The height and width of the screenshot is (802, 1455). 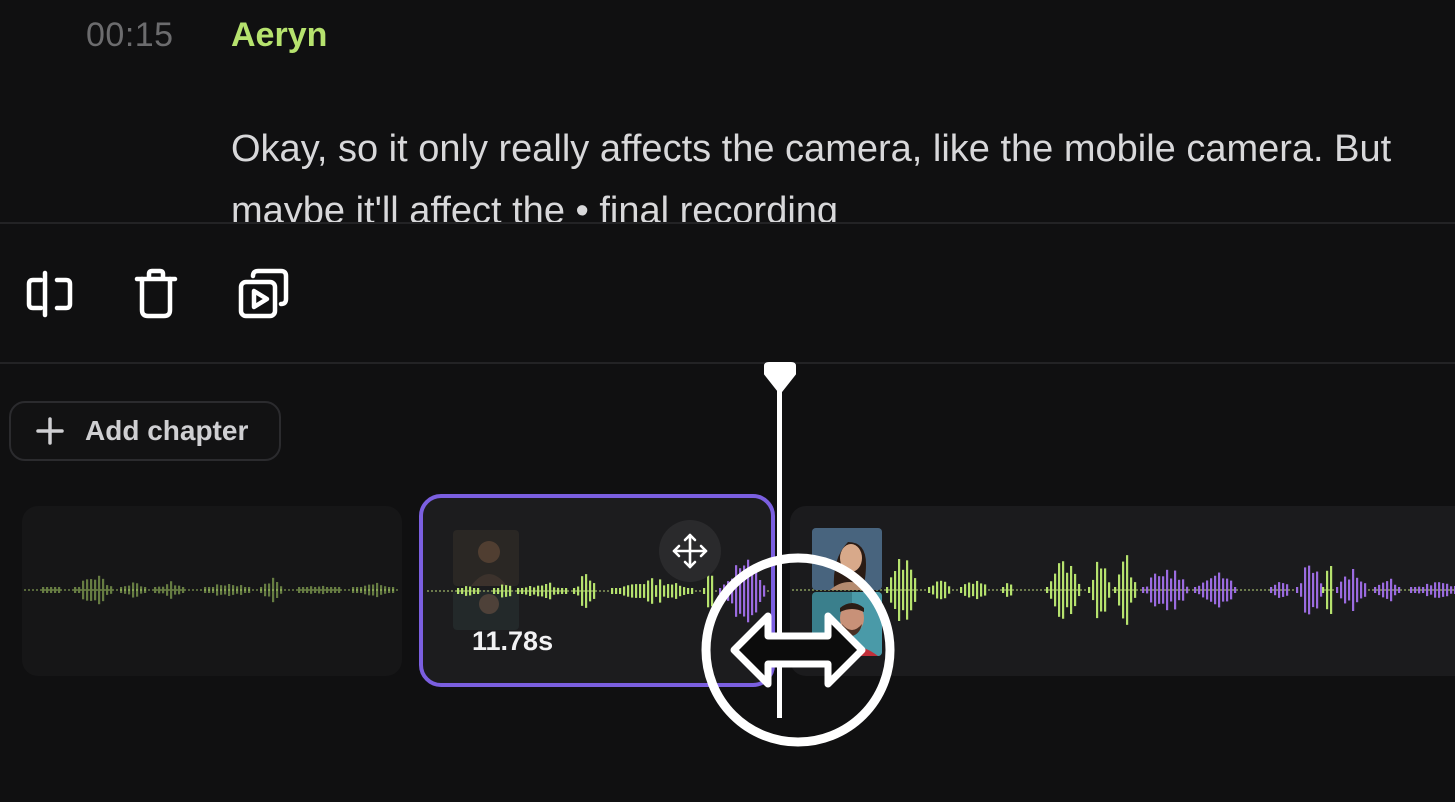 I want to click on timeline-clip-selected: 11.78s, so click(x=597, y=590).